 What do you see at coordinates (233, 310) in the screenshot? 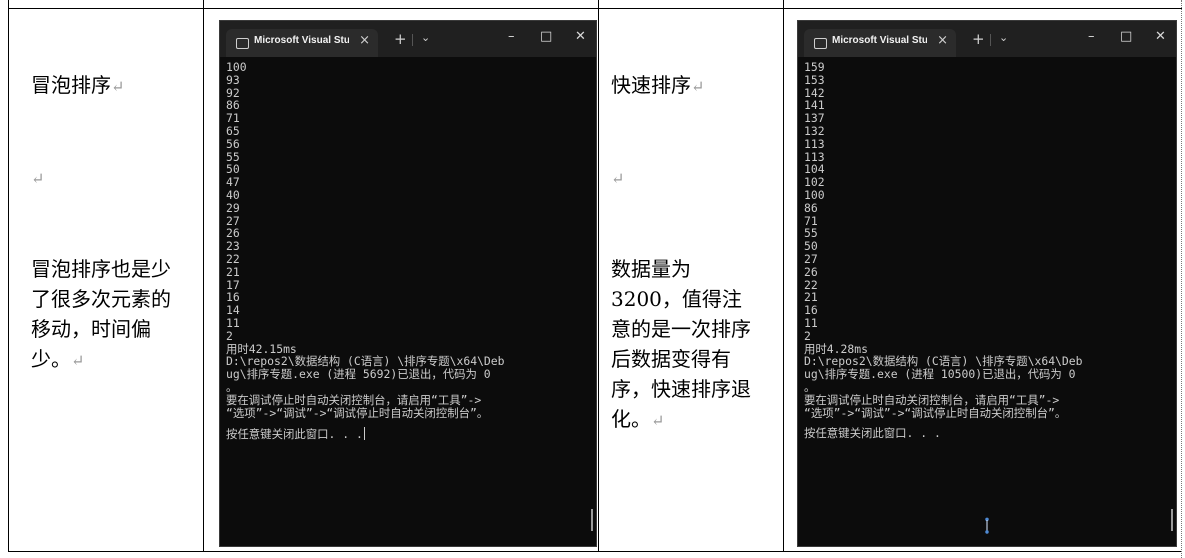
I see `output-line: 14` at bounding box center [233, 310].